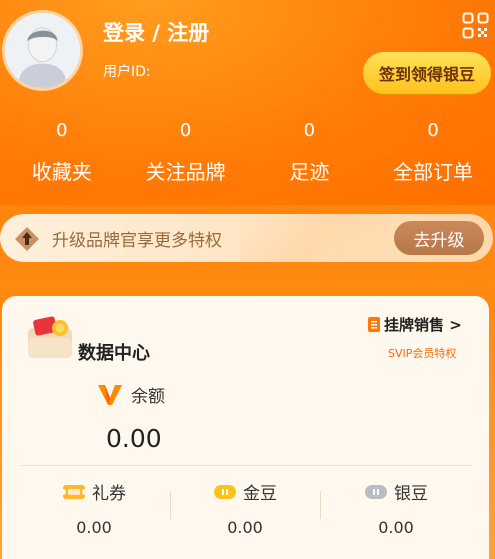  I want to click on upgrade-button: 去升级, so click(439, 238).